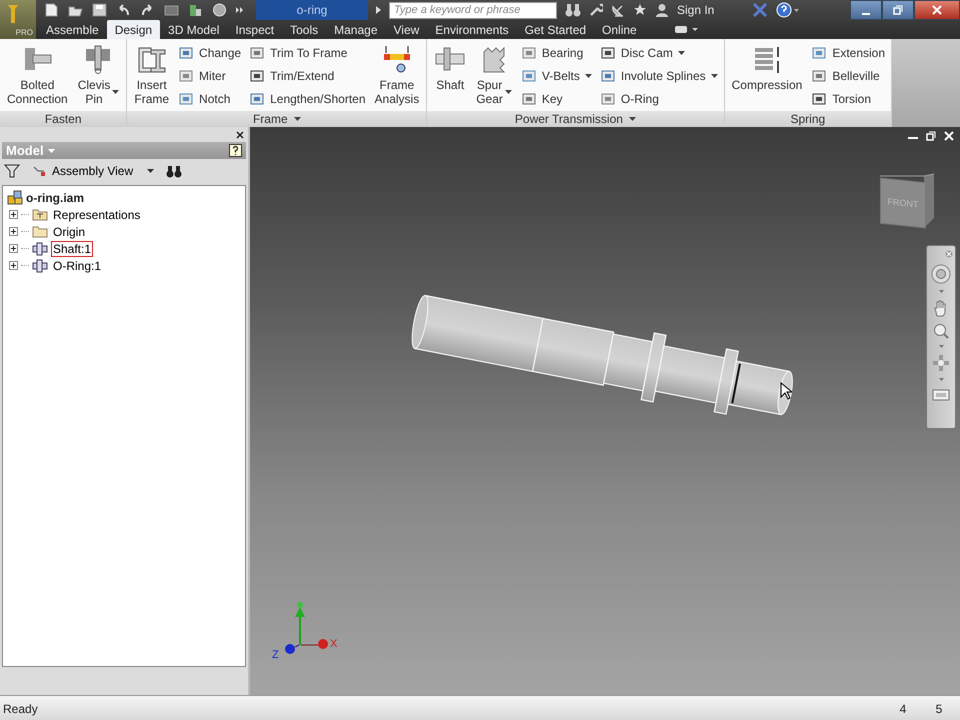  Describe the element at coordinates (659, 99) in the screenshot. I see `ribbon-button: O-Ring` at that location.